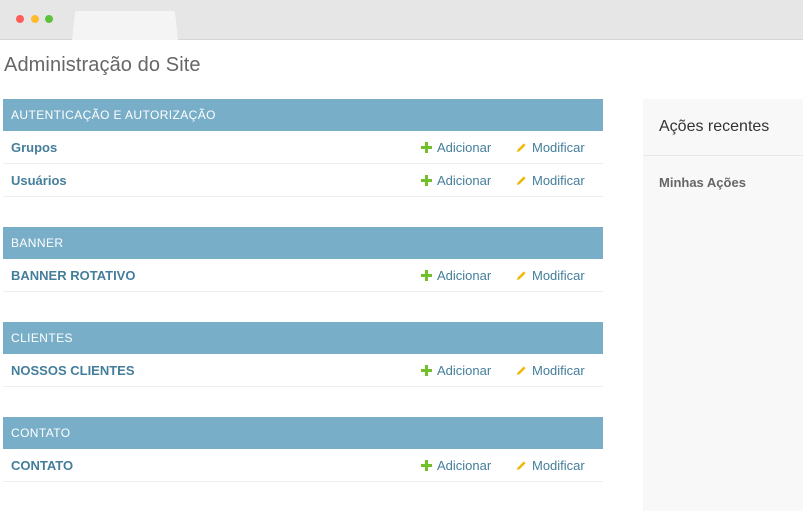 The image size is (803, 511). What do you see at coordinates (102, 65) in the screenshot?
I see `page-title: Administração do Site` at bounding box center [102, 65].